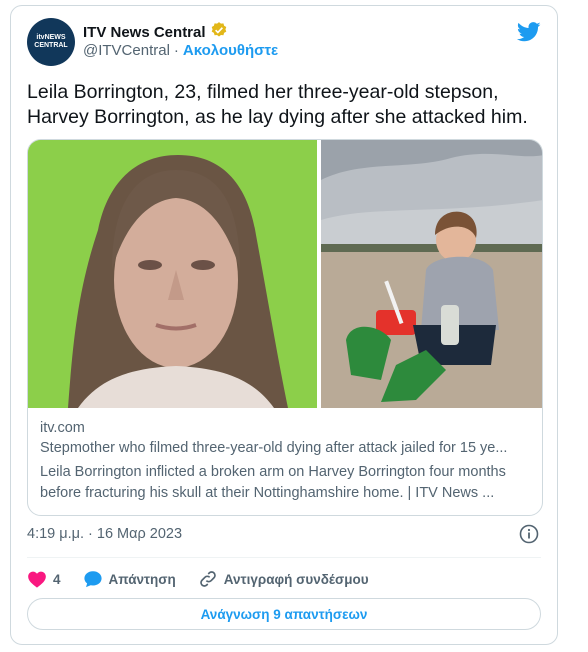 The width and height of the screenshot is (588, 652). Describe the element at coordinates (104, 534) in the screenshot. I see `tweet-timestamp: 4:19 μ.μ. · 16 Μαρ 2023` at that location.